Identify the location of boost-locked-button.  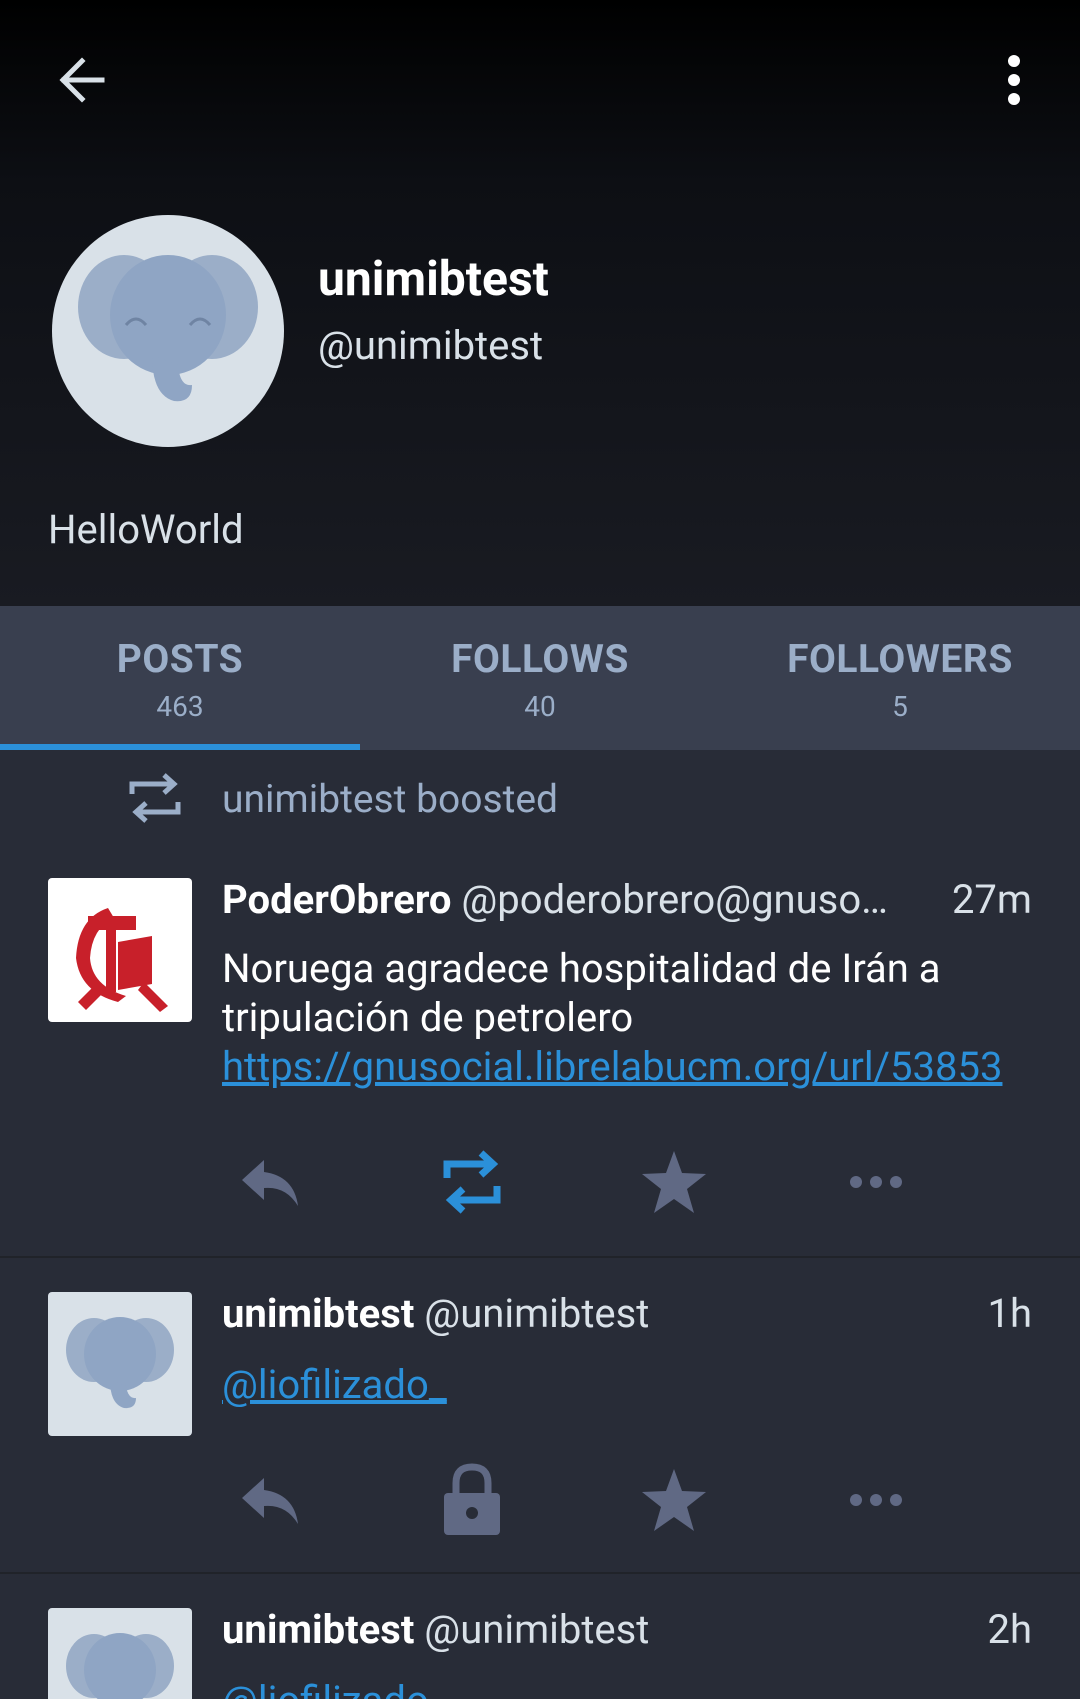
(472, 1500).